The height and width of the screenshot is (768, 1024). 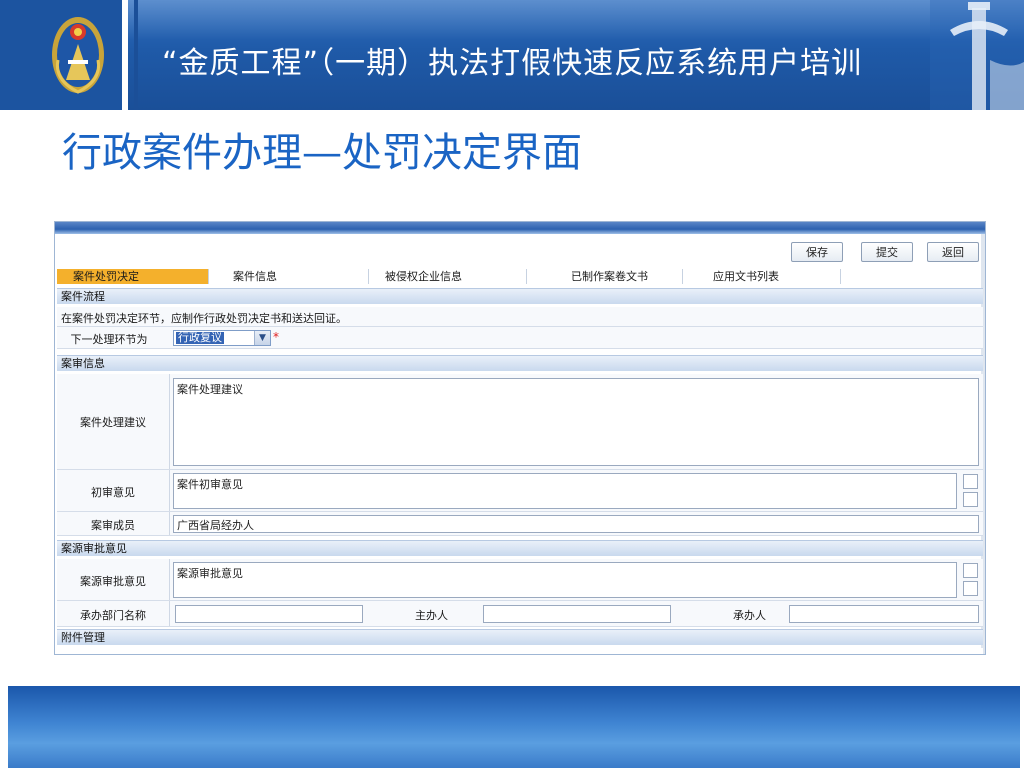 I want to click on next-step-label: 下一处理环节为, so click(x=109, y=339).